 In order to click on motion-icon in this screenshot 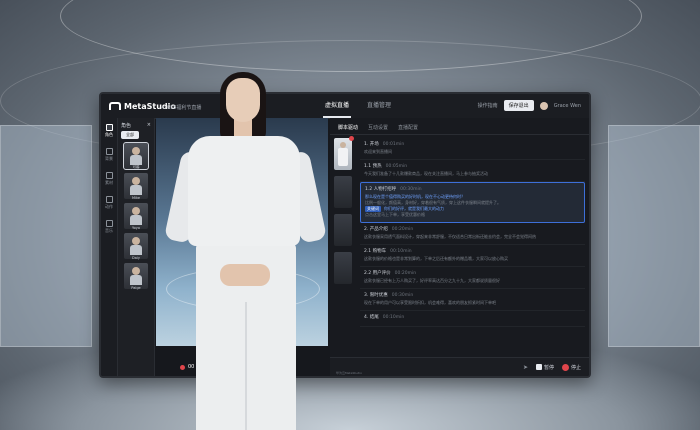, I will do `click(109, 199)`.